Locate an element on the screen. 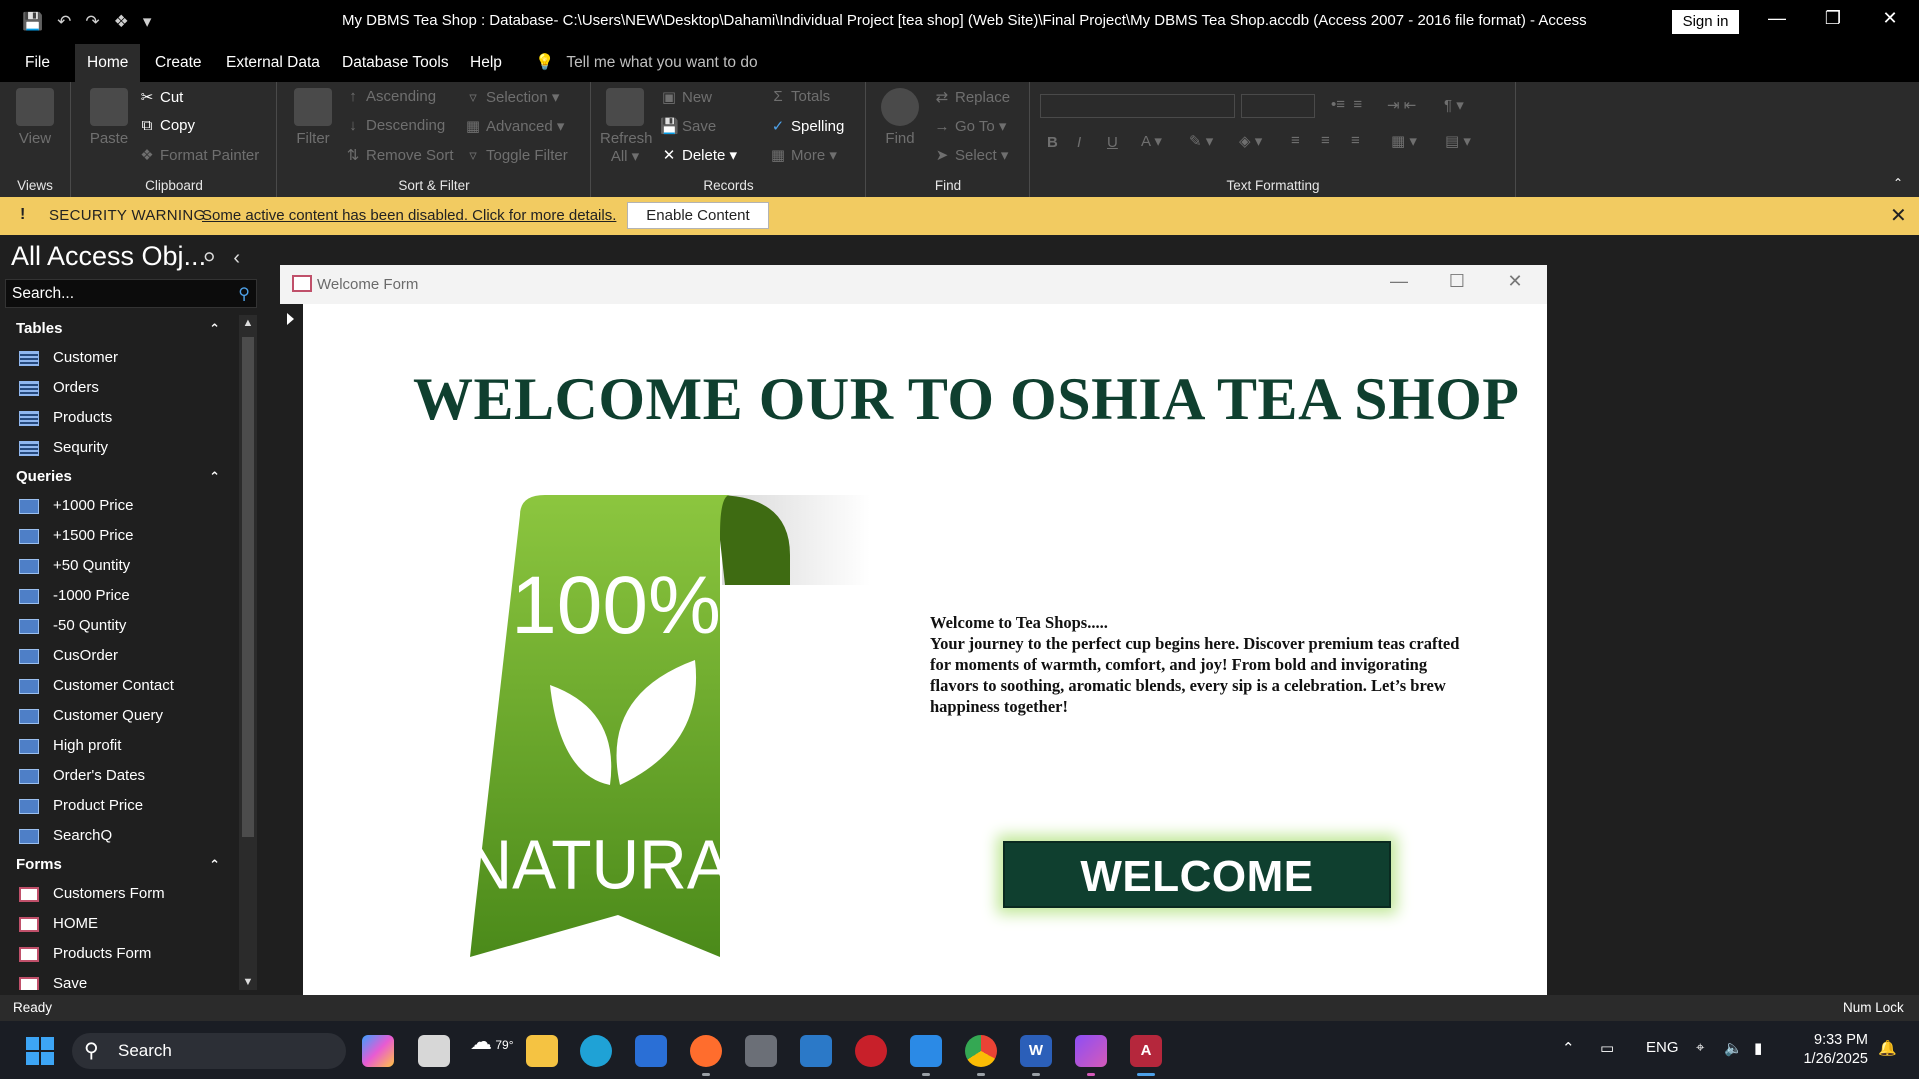  nav-item-table: Orders is located at coordinates (120, 388).